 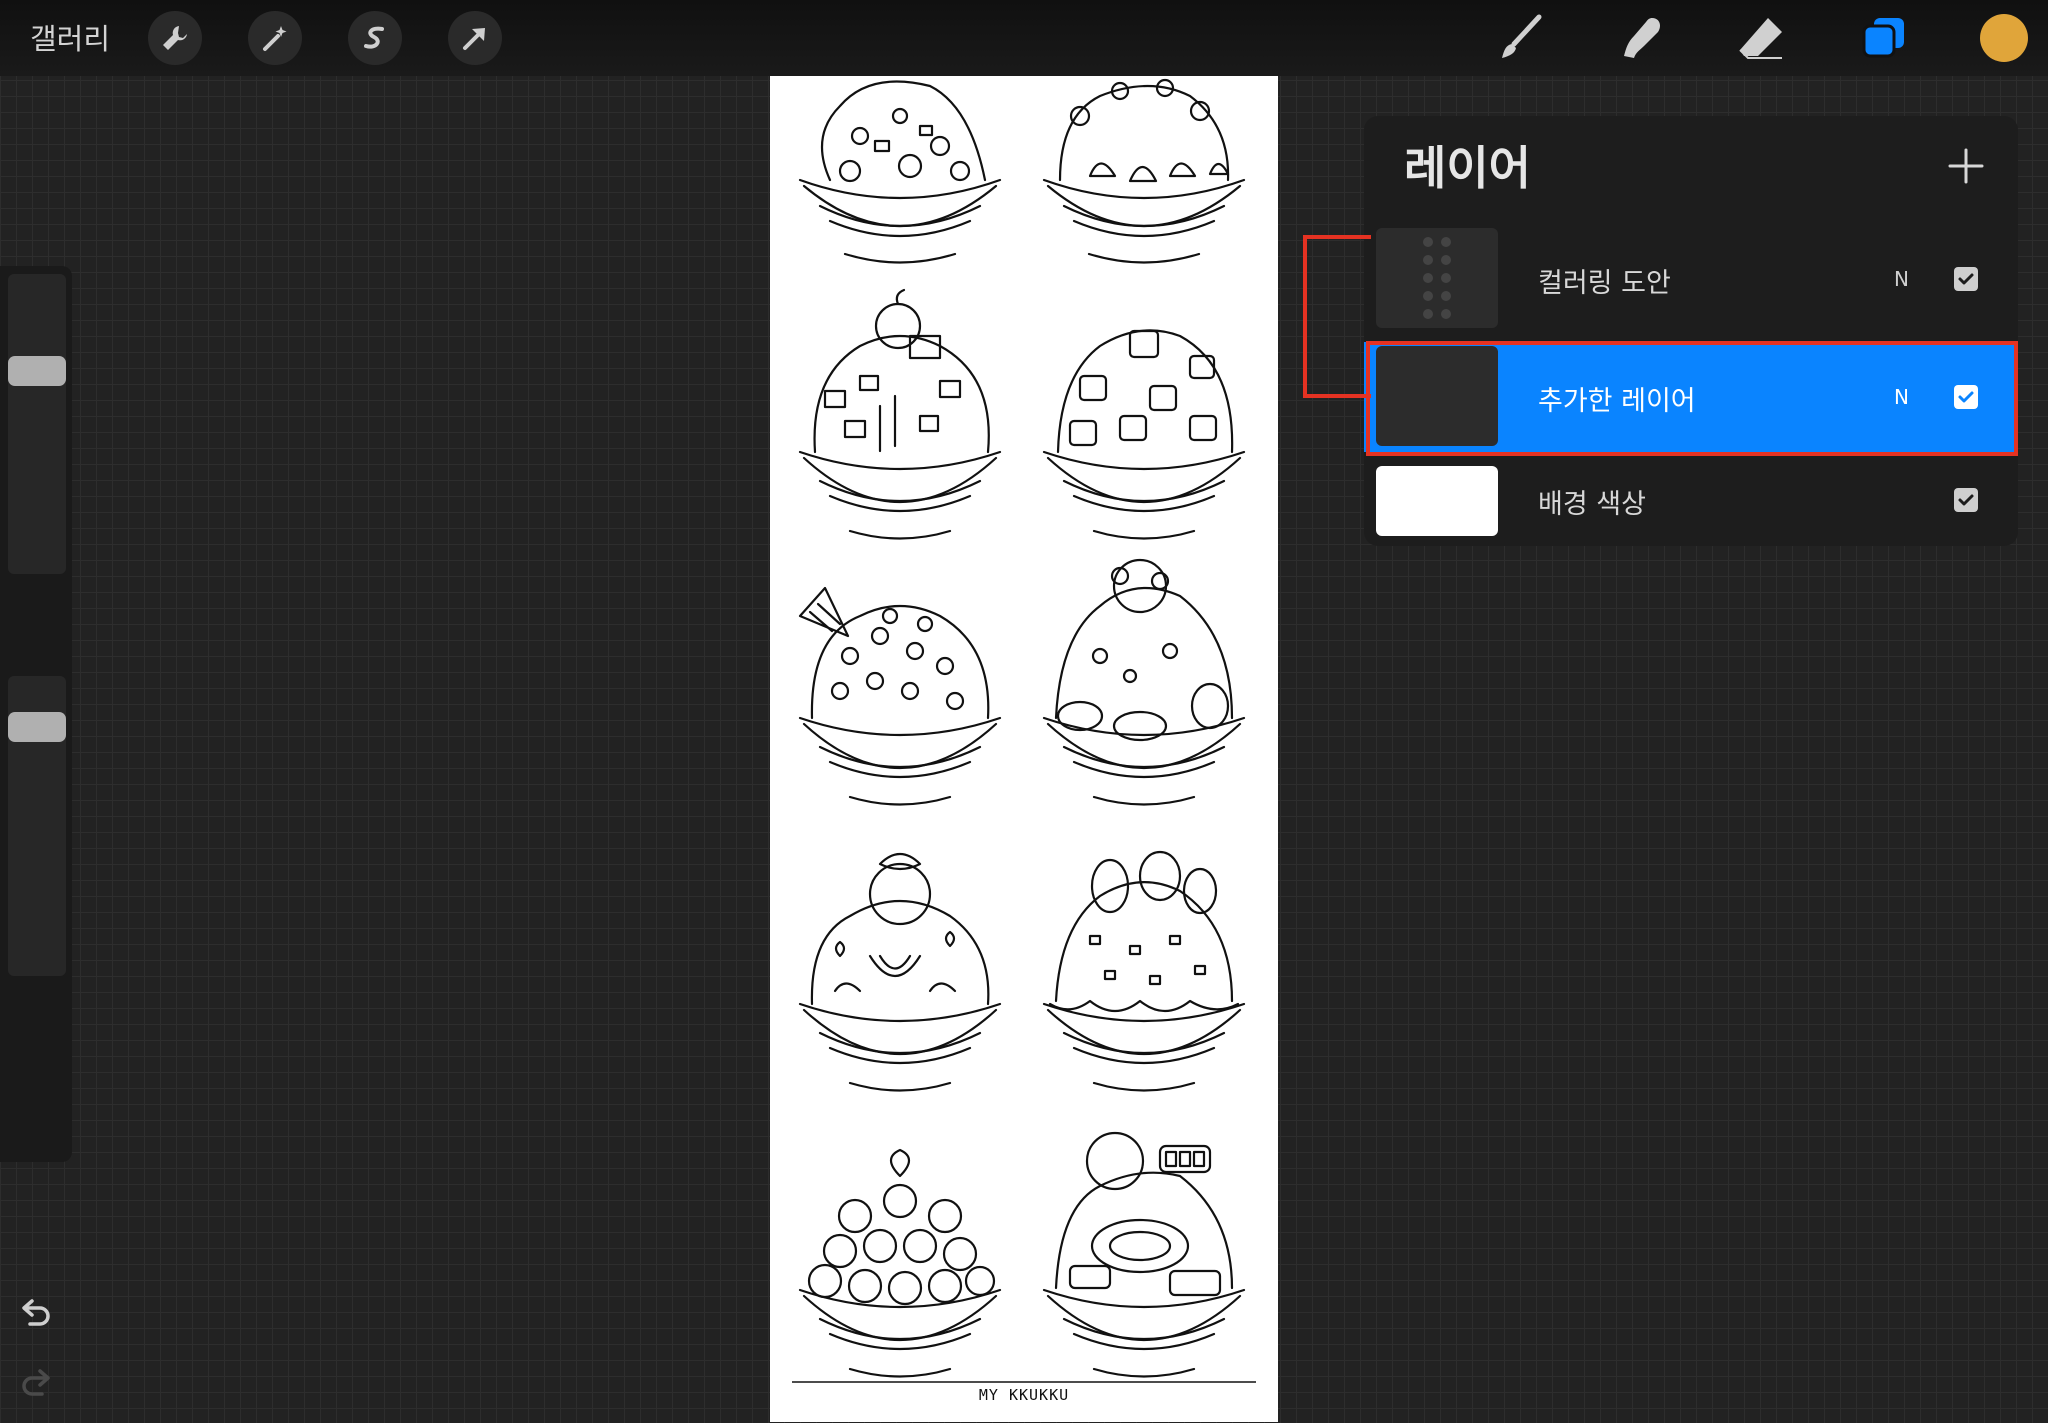 What do you see at coordinates (2004, 38) in the screenshot?
I see `color-picker-button` at bounding box center [2004, 38].